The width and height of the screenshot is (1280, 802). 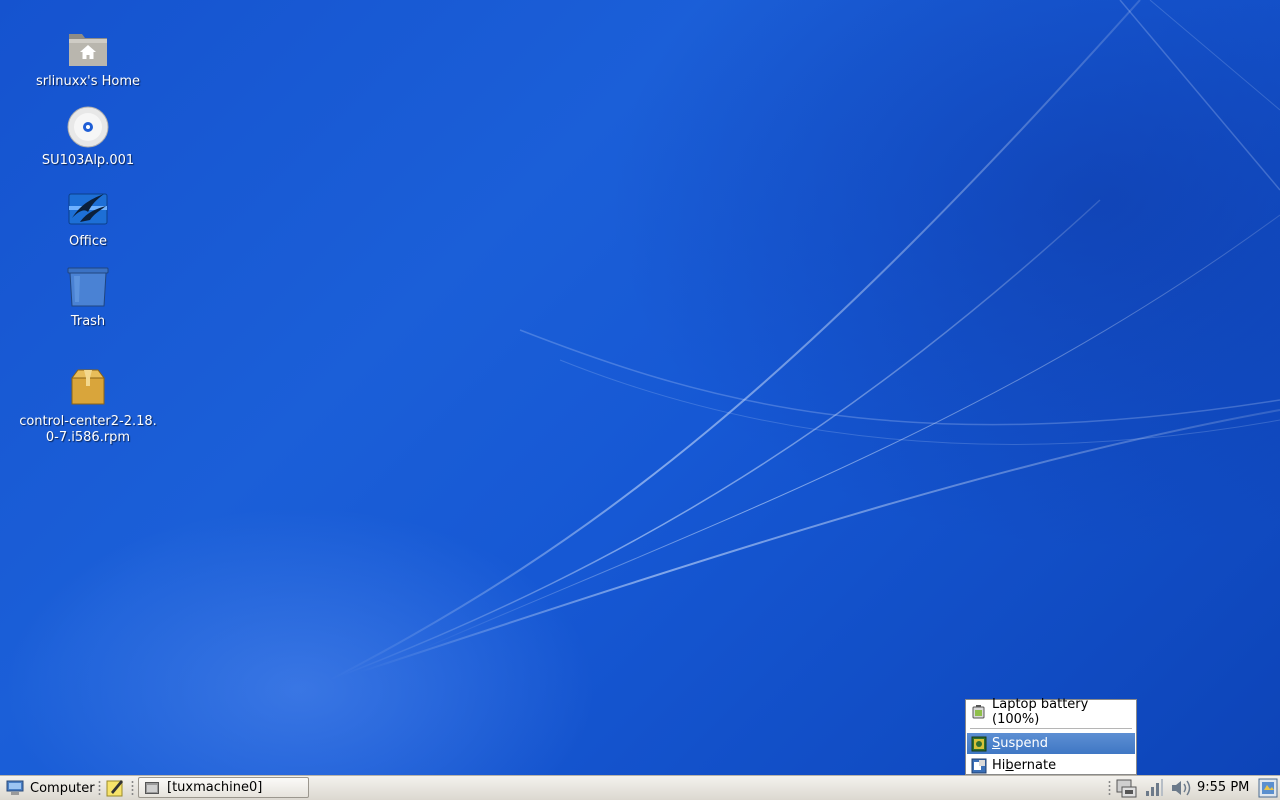 I want to click on battery-status-label: Laptop battery (100%), so click(x=1040, y=711).